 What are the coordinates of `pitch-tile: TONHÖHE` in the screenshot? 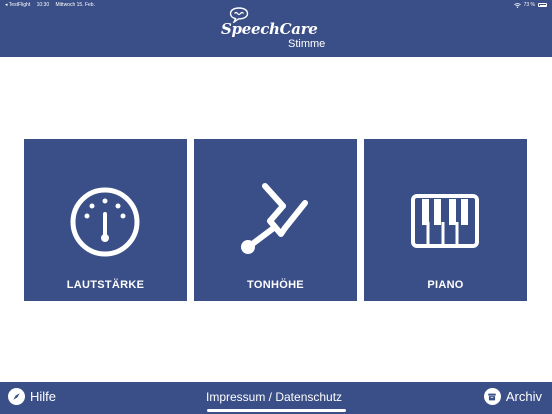 It's located at (275, 220).